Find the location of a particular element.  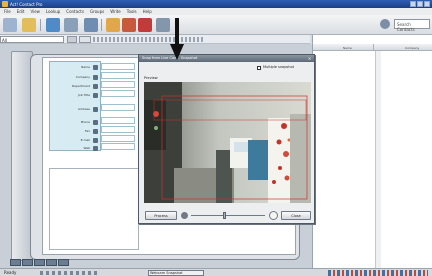

column-header-name: Name is located at coordinates (347, 48).